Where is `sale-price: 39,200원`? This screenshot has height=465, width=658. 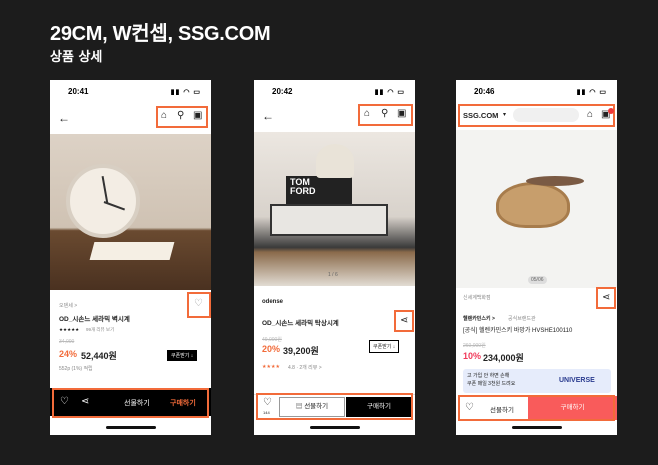
sale-price: 39,200원 is located at coordinates (301, 351).